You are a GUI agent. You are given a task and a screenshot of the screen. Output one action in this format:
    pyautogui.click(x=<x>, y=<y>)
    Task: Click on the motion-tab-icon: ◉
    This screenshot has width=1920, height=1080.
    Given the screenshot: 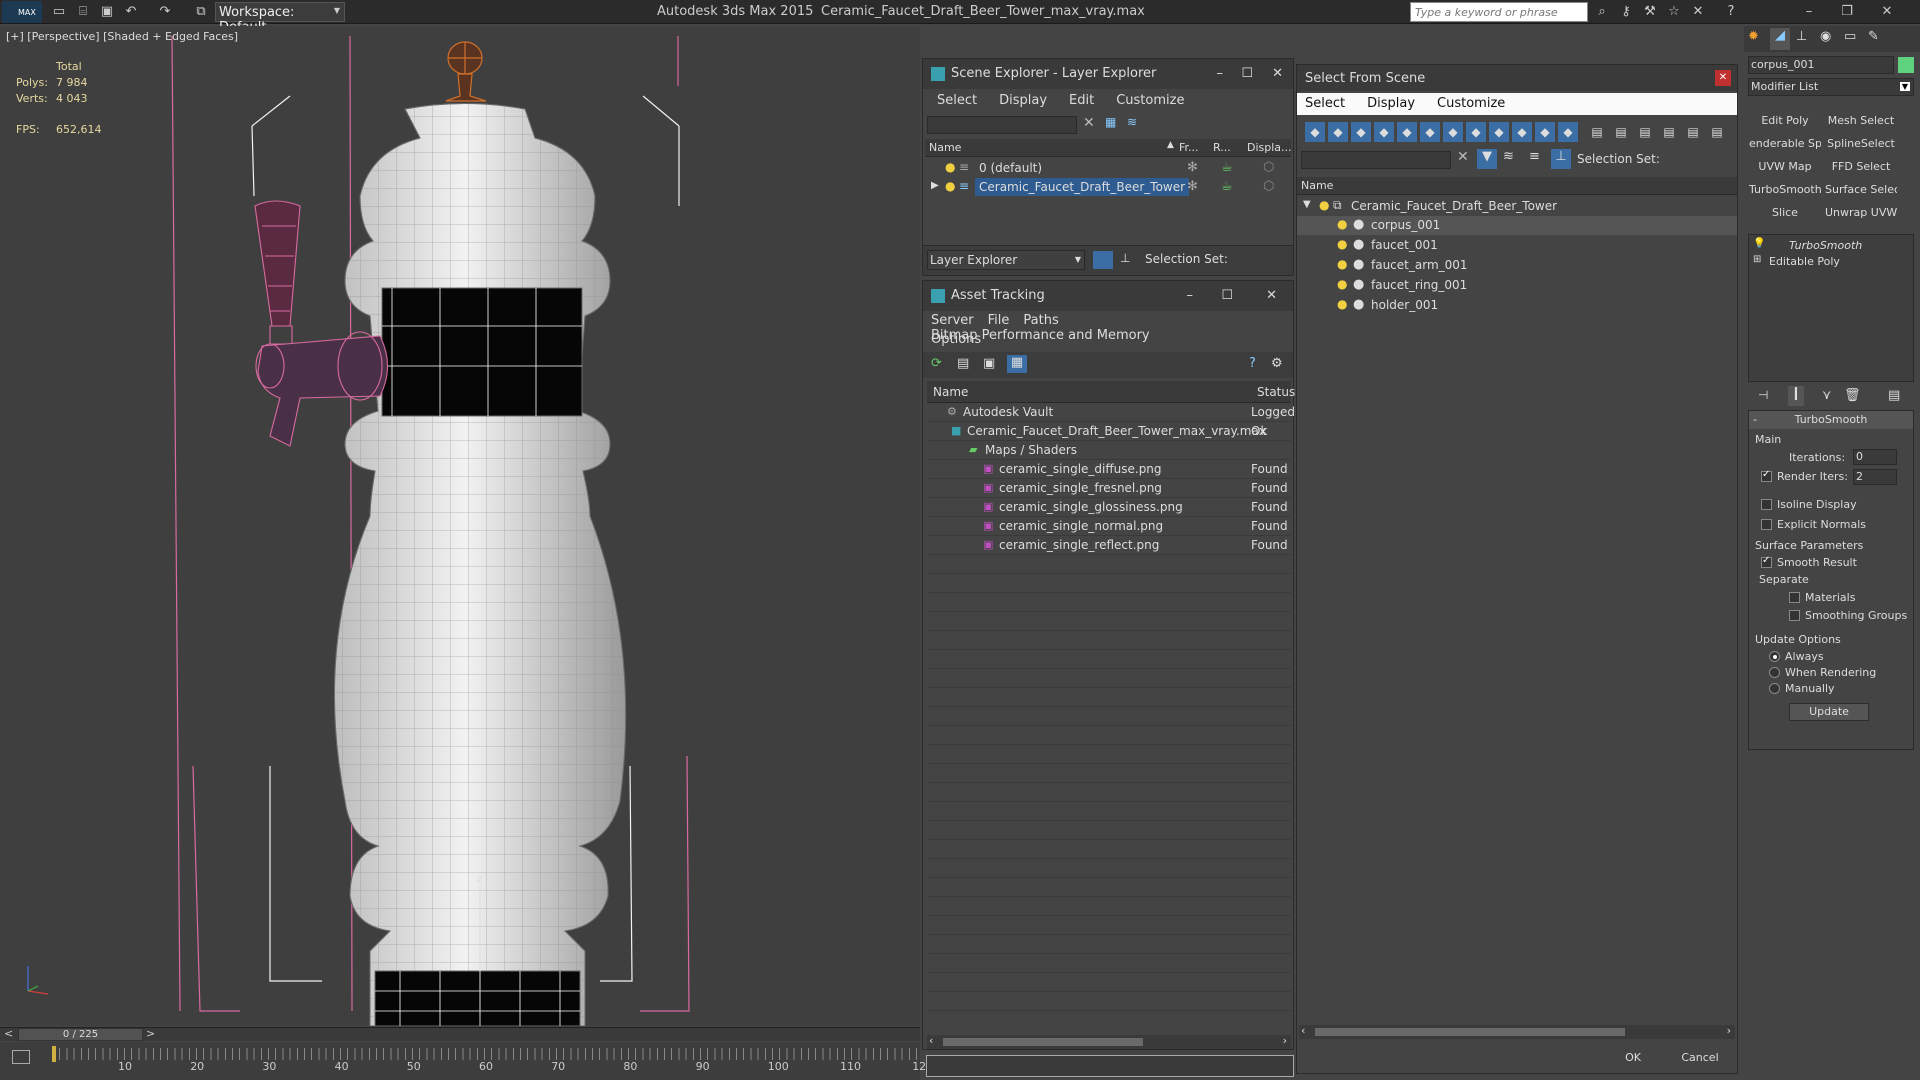 What is the action you would take?
    pyautogui.click(x=1825, y=36)
    